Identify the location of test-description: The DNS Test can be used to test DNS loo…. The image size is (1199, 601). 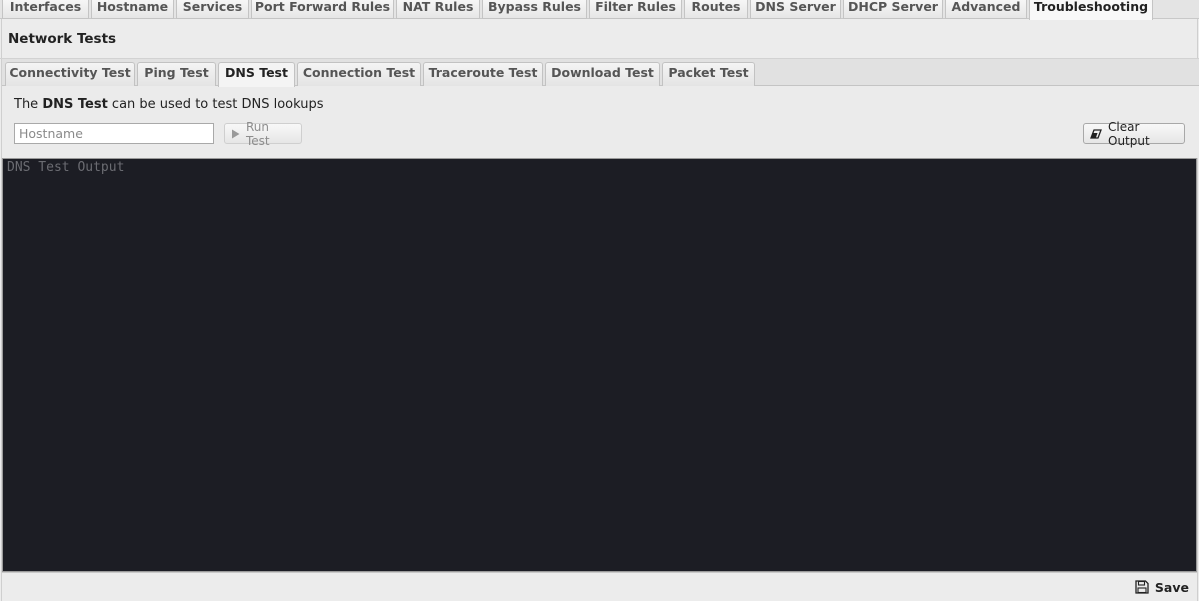
(169, 104).